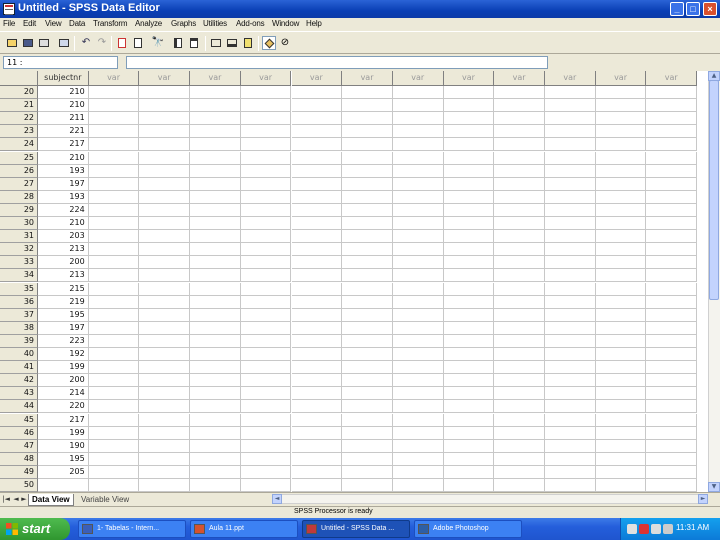  What do you see at coordinates (632, 529) in the screenshot?
I see `language-icon` at bounding box center [632, 529].